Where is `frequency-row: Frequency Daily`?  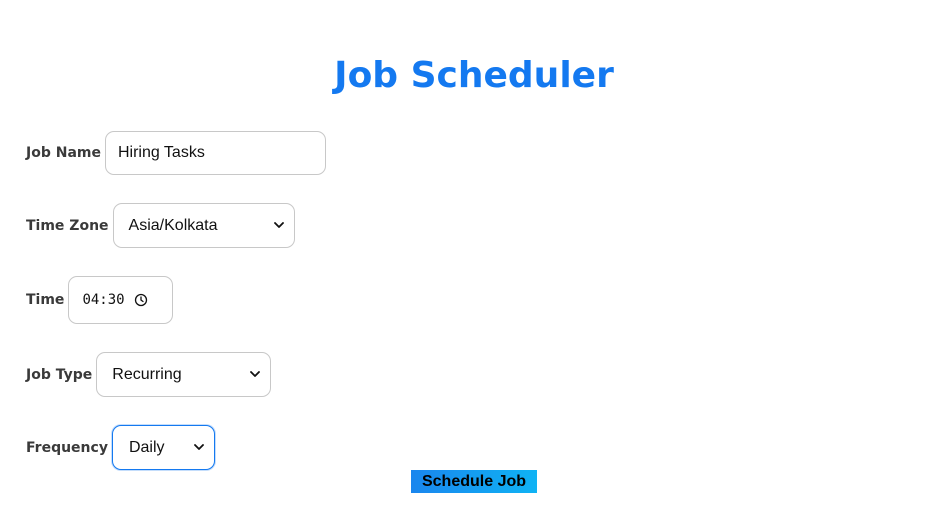 frequency-row: Frequency Daily is located at coordinates (120, 447).